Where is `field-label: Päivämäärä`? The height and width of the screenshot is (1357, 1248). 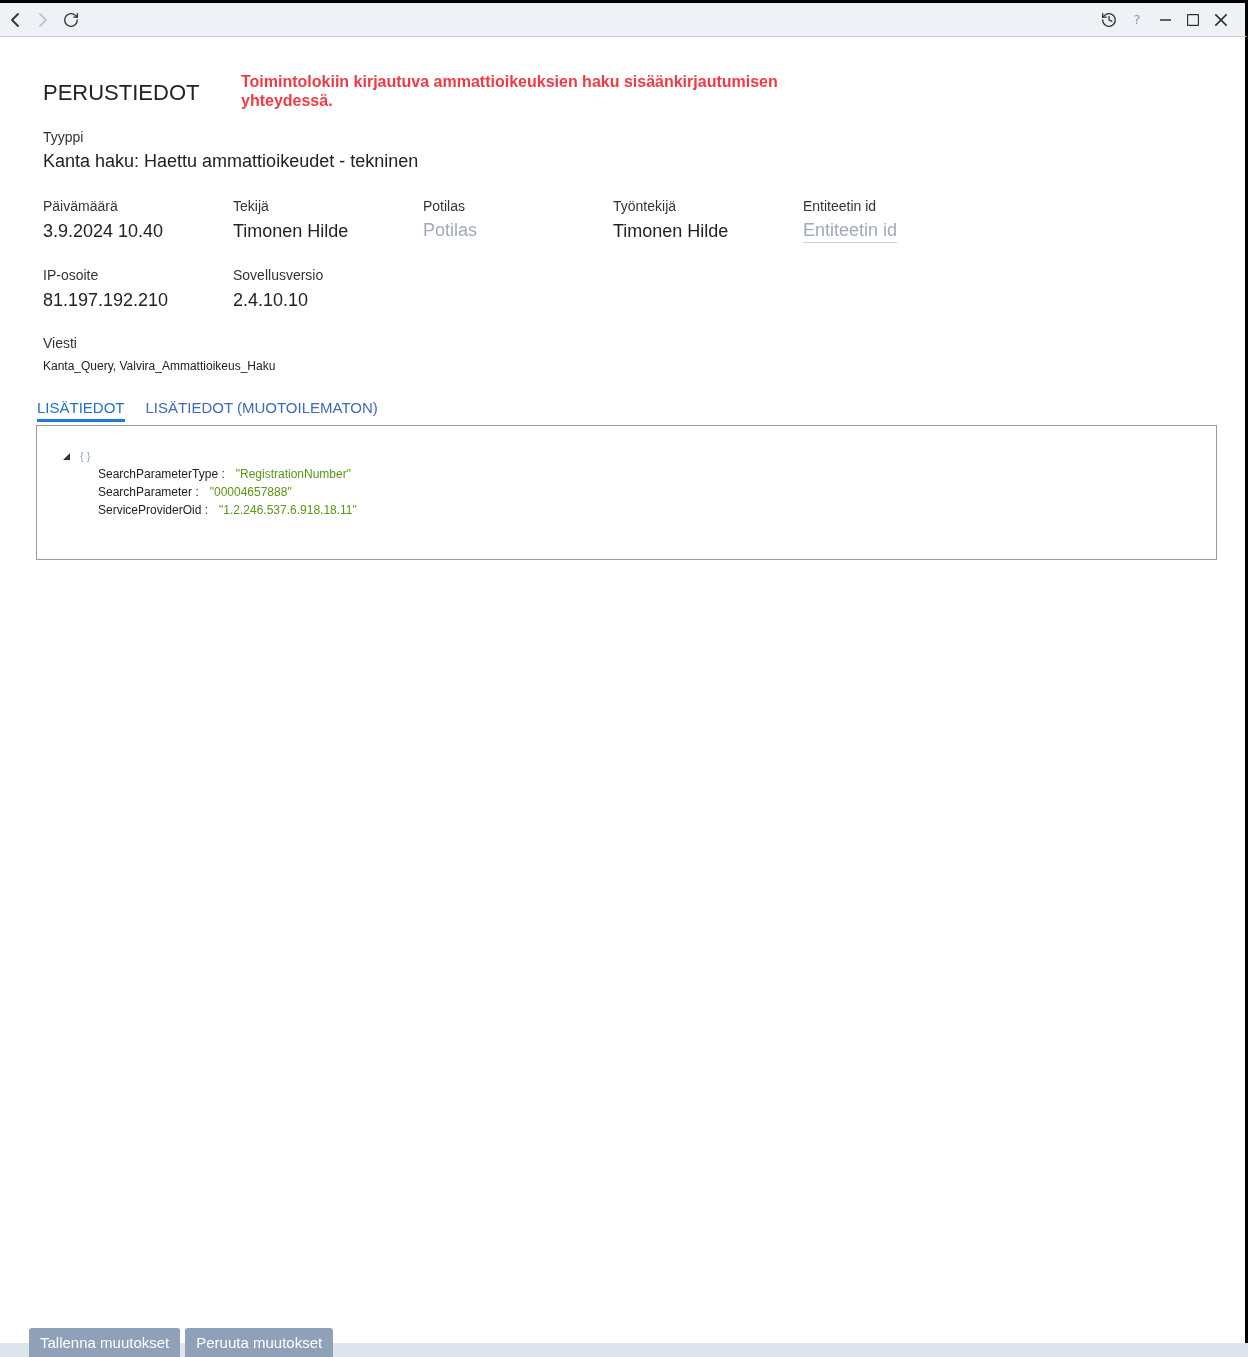
field-label: Päivämäärä is located at coordinates (80, 206).